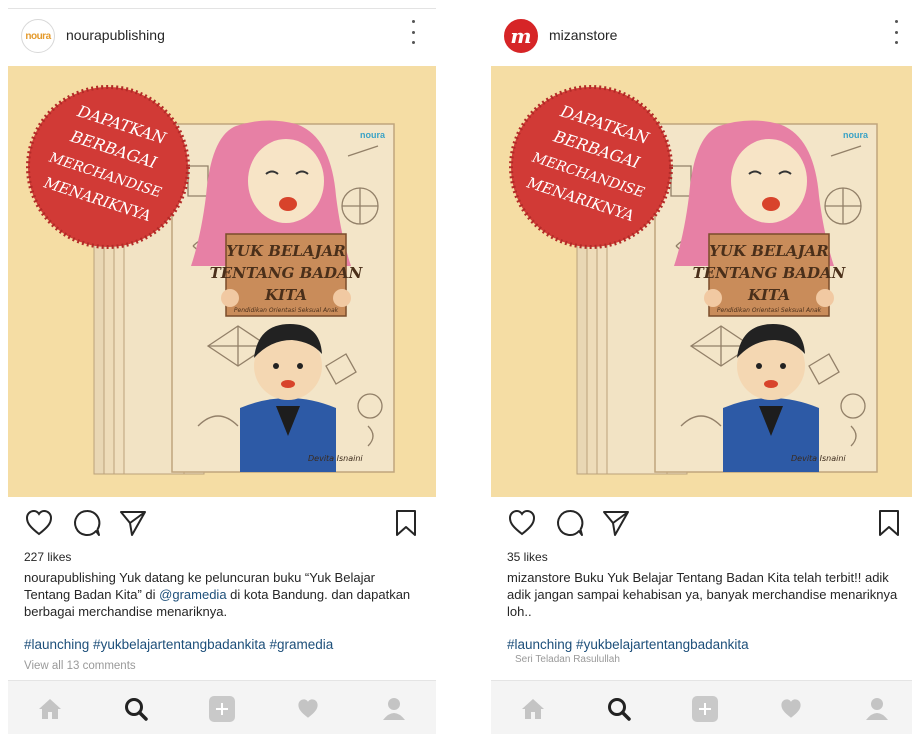 The height and width of the screenshot is (734, 912). I want to click on post-username: nourapublishing, so click(115, 35).